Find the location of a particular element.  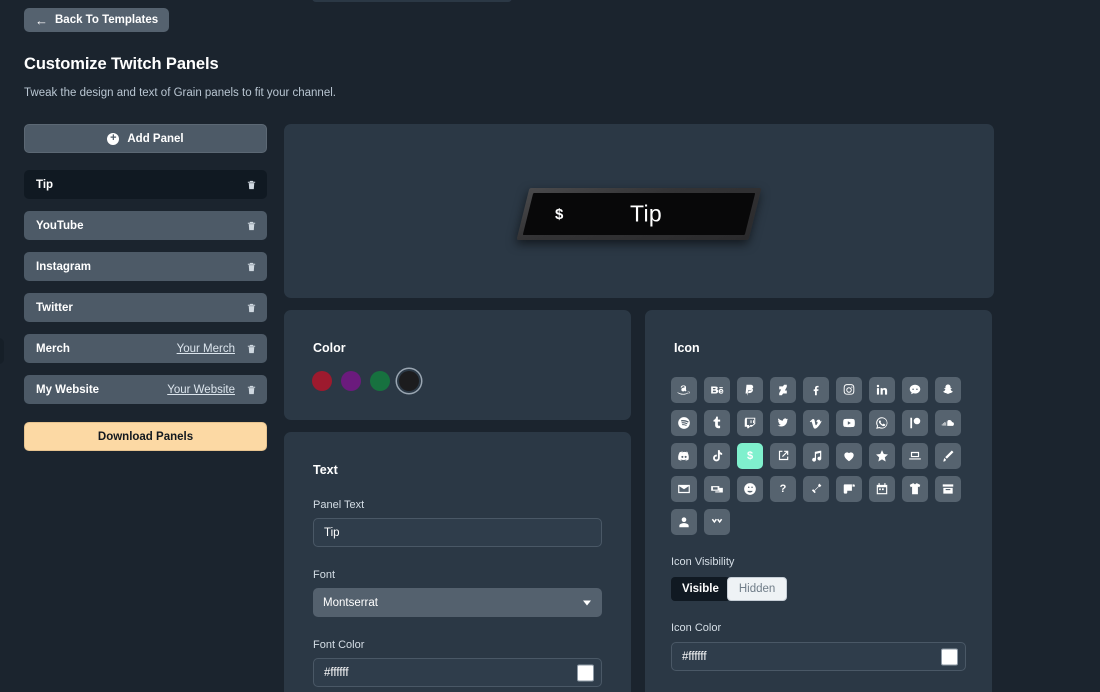

panel-list-item: Instagram is located at coordinates (145, 266).